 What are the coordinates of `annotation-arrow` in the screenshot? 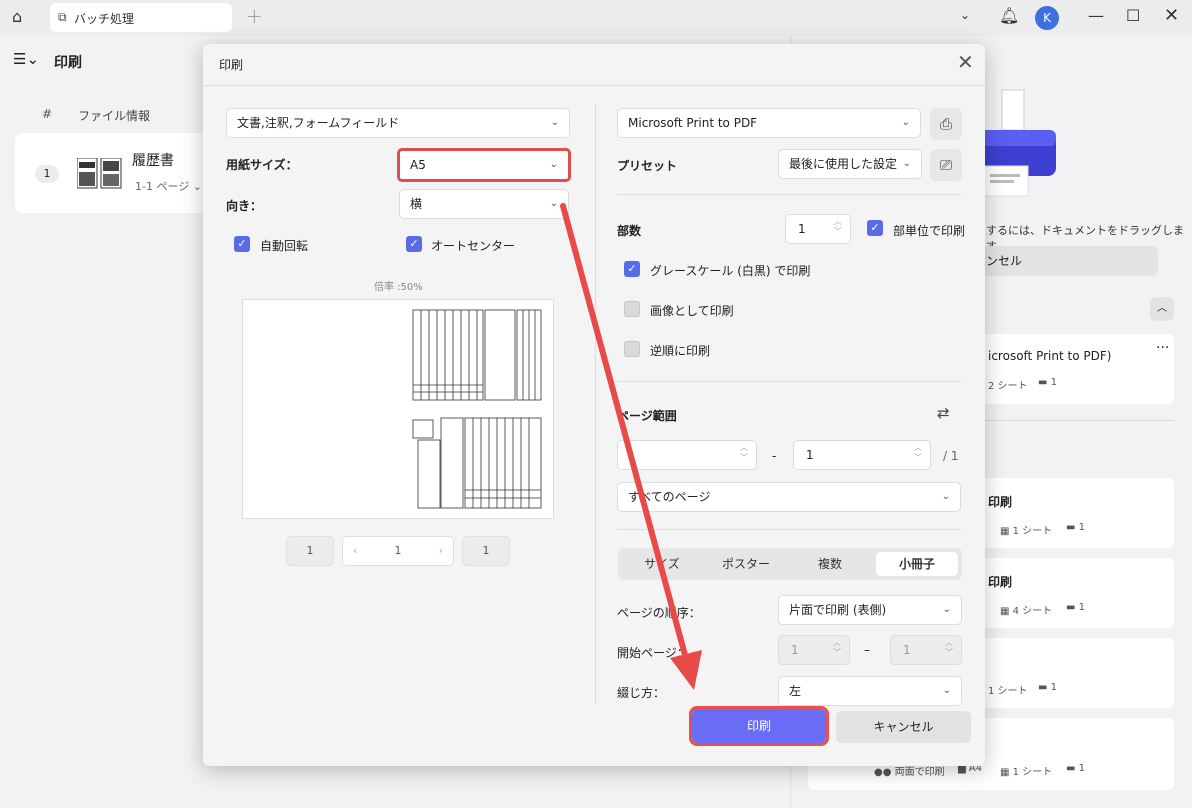 It's located at (631, 446).